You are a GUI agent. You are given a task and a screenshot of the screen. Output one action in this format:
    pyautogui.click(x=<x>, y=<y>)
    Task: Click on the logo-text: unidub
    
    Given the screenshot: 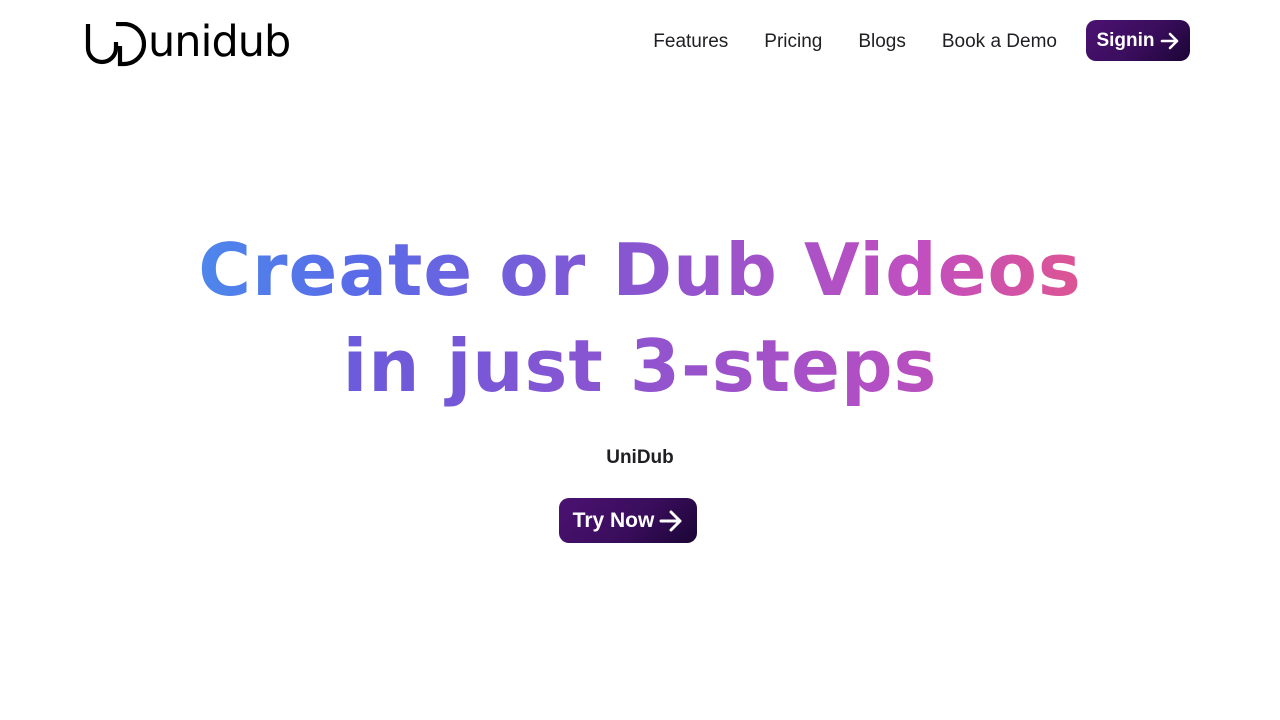 What is the action you would take?
    pyautogui.click(x=219, y=42)
    